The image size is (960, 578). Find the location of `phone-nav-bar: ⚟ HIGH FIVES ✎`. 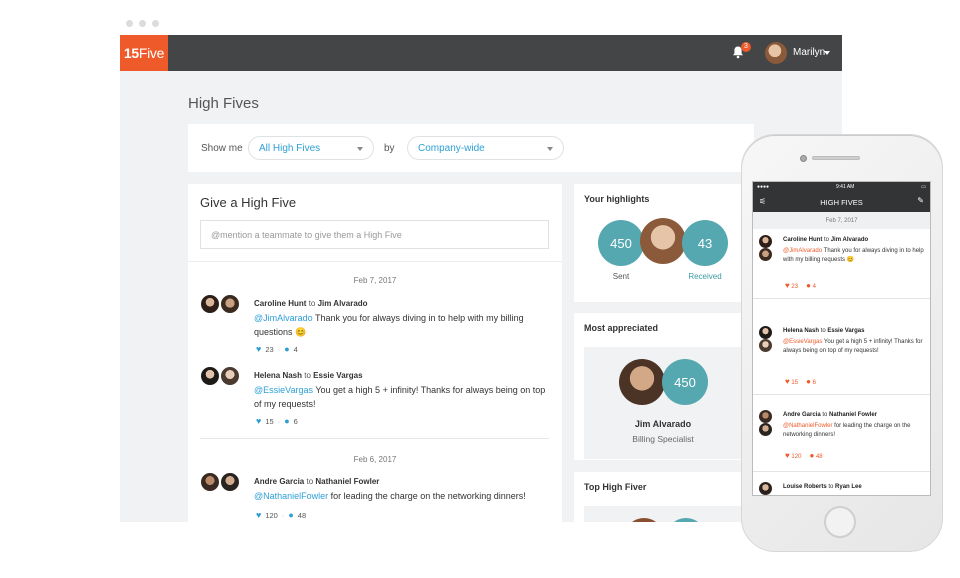

phone-nav-bar: ⚟ HIGH FIVES ✎ is located at coordinates (841, 202).